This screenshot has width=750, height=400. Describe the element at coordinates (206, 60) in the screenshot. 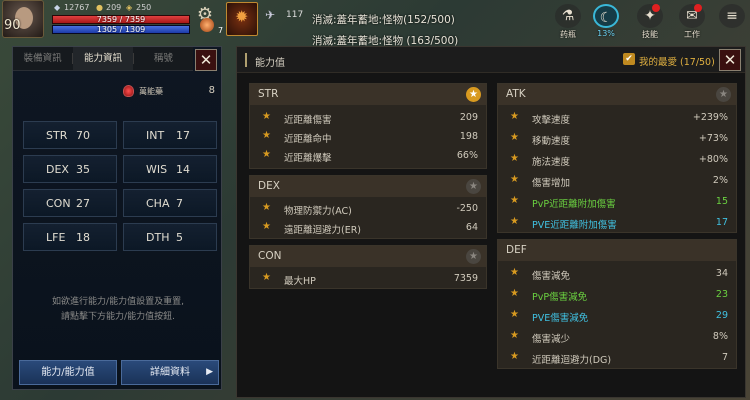

I see `left-panel-close-button: ✕` at that location.